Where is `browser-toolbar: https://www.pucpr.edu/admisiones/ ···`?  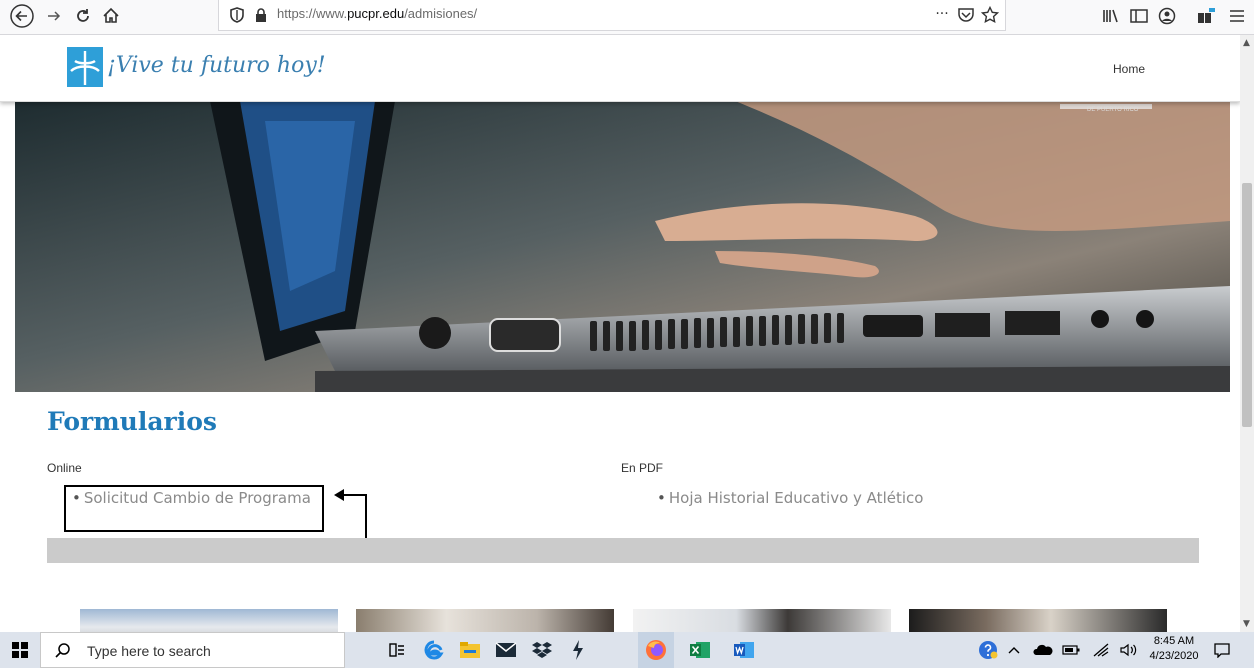 browser-toolbar: https://www.pucpr.edu/admisiones/ ··· is located at coordinates (627, 17).